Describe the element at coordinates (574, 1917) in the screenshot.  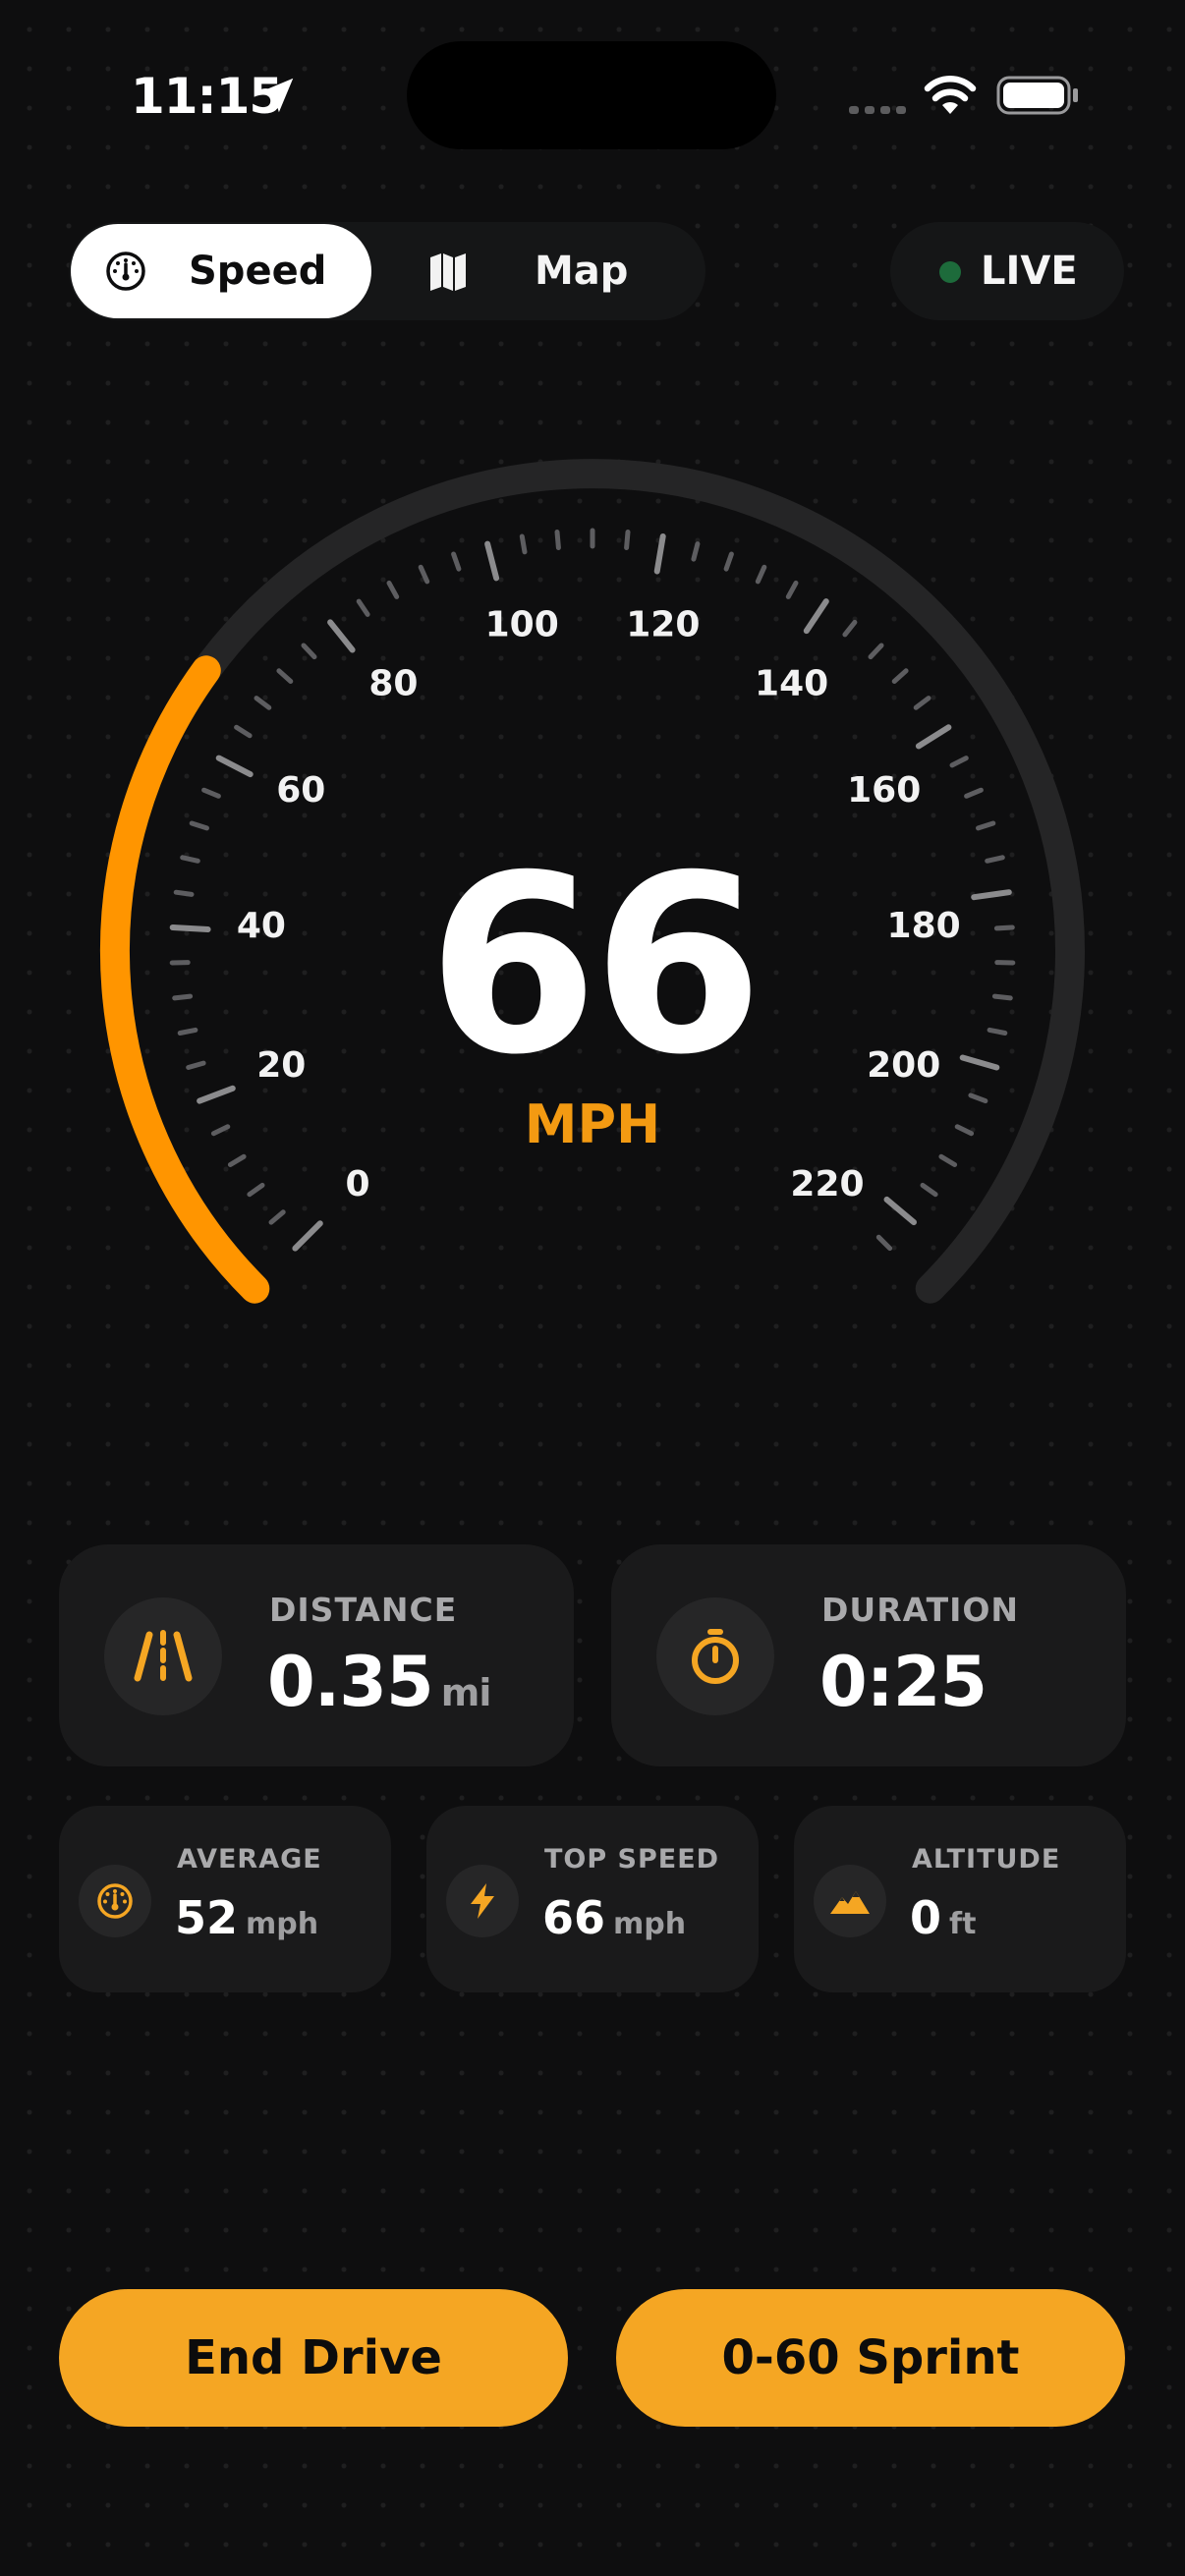
I see `top-speed-value: 66` at that location.